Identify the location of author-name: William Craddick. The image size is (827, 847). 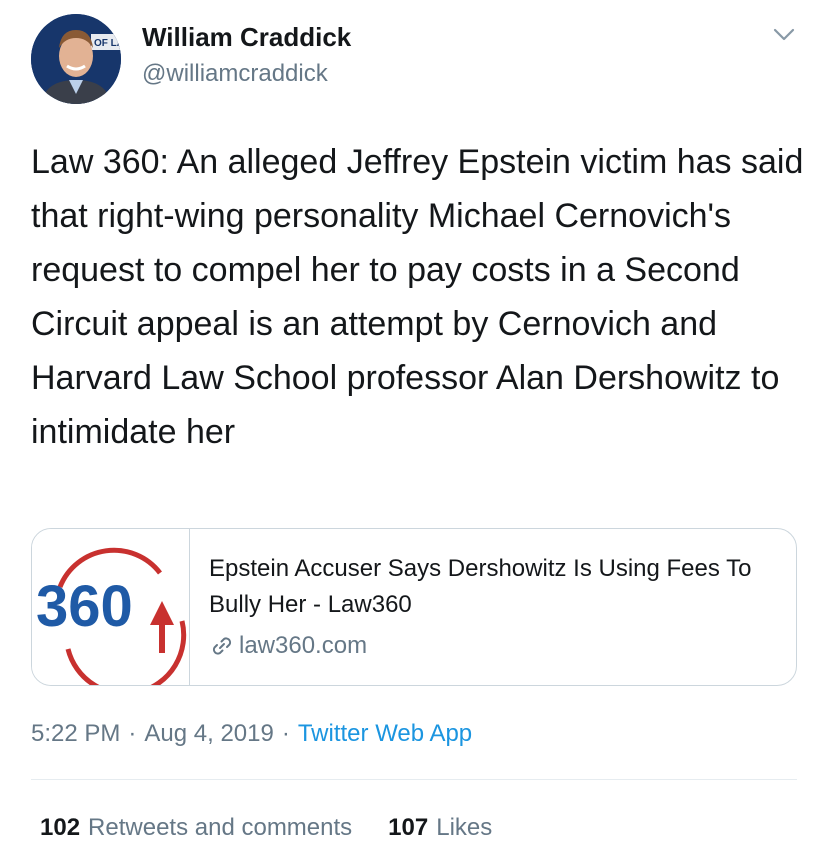
(246, 37).